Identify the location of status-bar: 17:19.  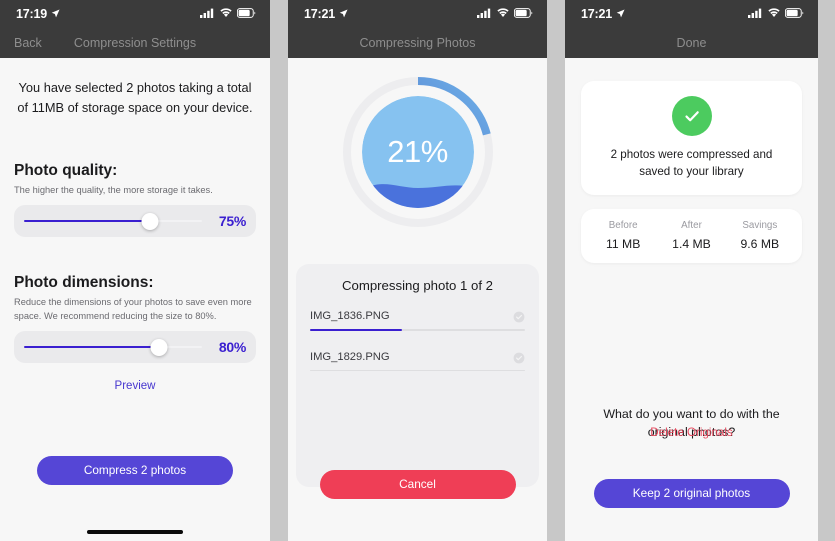
(135, 13).